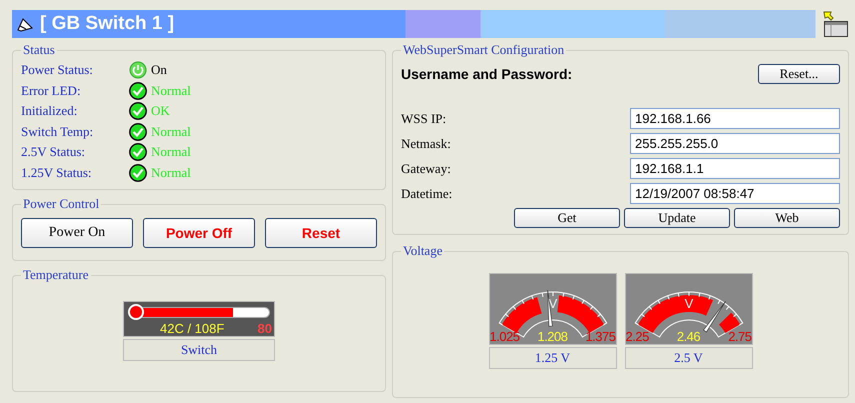 Image resolution: width=855 pixels, height=403 pixels. I want to click on window-title: [ GB Switch 1 ], so click(107, 24).